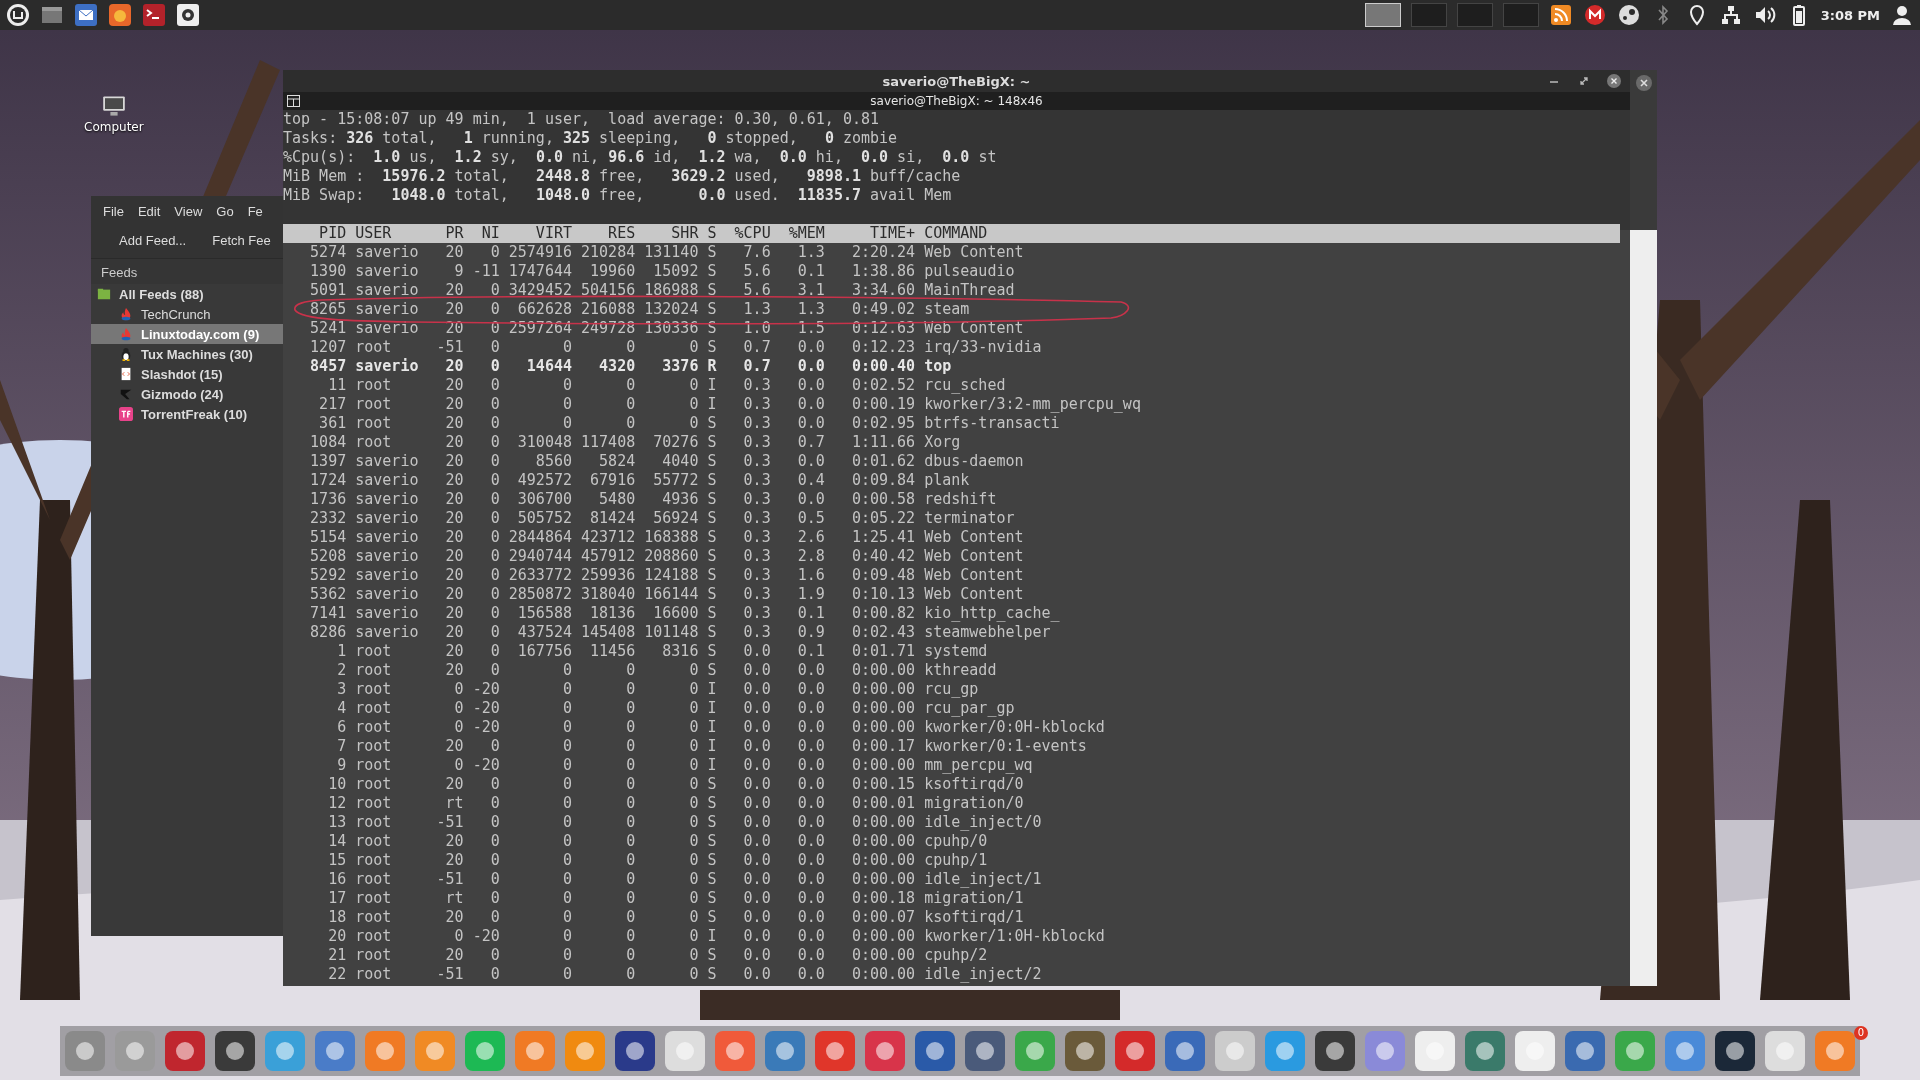 Image resolution: width=1920 pixels, height=1080 pixels. Describe the element at coordinates (675, 898) in the screenshot. I see `process-row-text: 17 root rt 0 0 0 0 S 0.0 0.0 0:00.18 migration/1` at that location.